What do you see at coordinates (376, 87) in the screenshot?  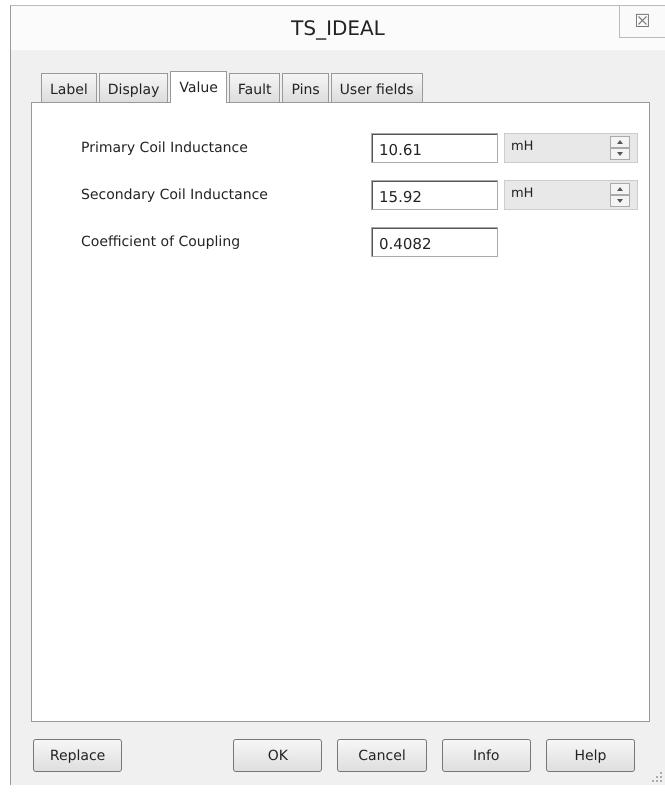 I see `tab: User fields` at bounding box center [376, 87].